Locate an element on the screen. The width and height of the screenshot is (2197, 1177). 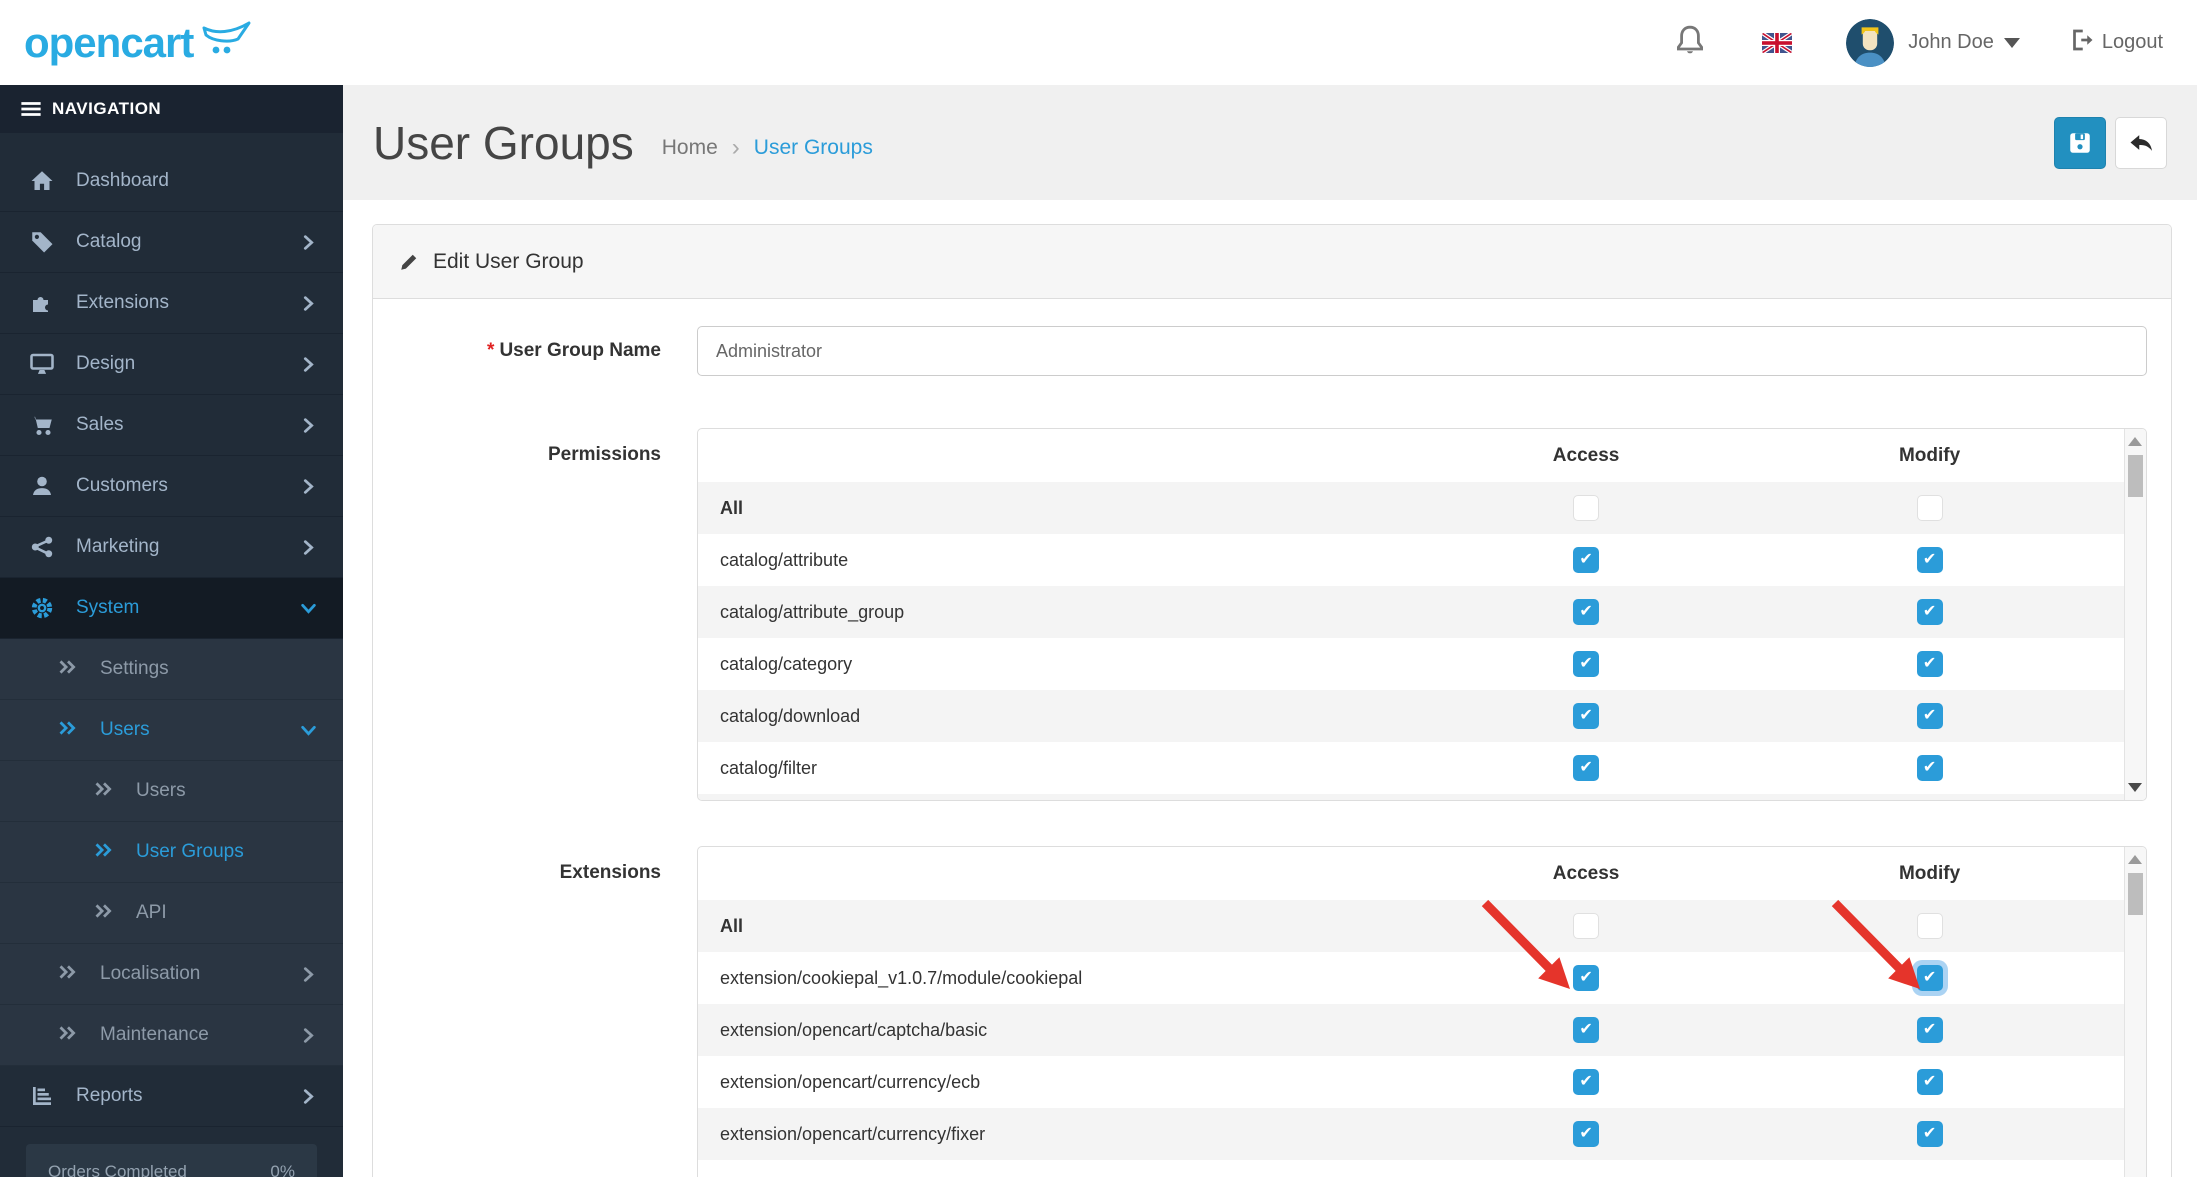
scrollbar-down-arrow-icon is located at coordinates (2135, 787).